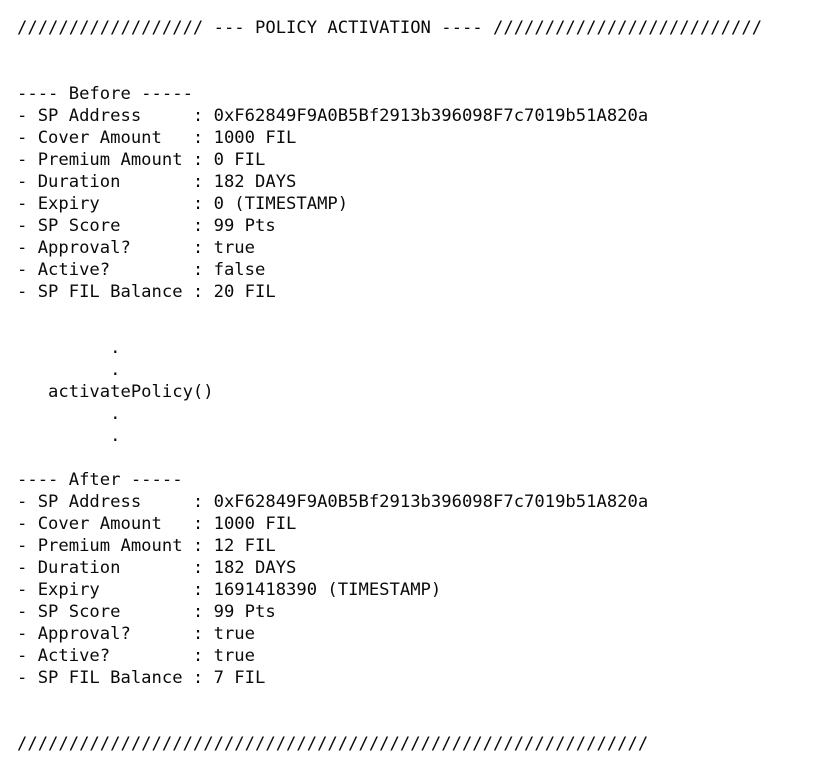  What do you see at coordinates (146, 612) in the screenshot?
I see `after-row-sp-score: - SP Score : 99 Pts` at bounding box center [146, 612].